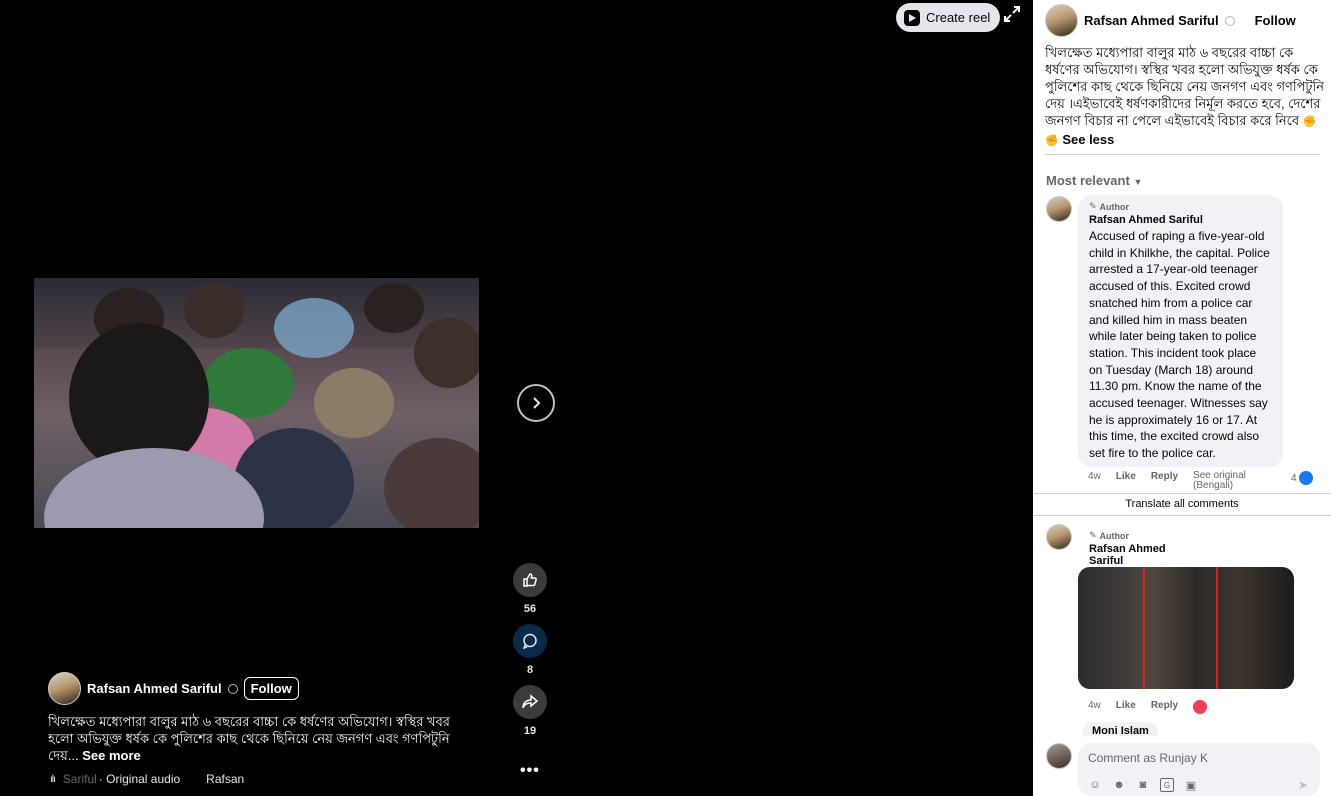  What do you see at coordinates (79, 779) in the screenshot?
I see `audio-author: Sariful` at bounding box center [79, 779].